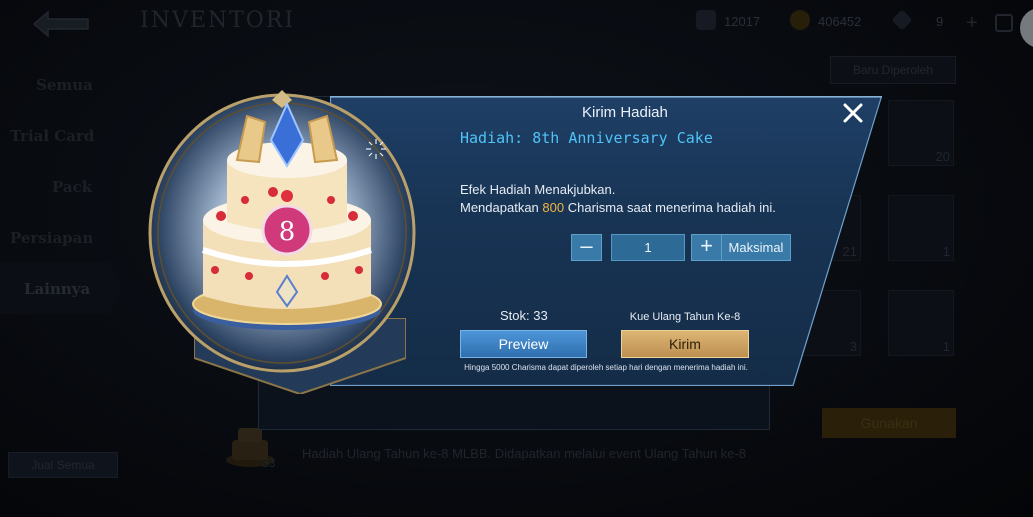  Describe the element at coordinates (671, 207) in the screenshot. I see `effect-suffix: Charisma saat menerima hadiah ini.` at that location.